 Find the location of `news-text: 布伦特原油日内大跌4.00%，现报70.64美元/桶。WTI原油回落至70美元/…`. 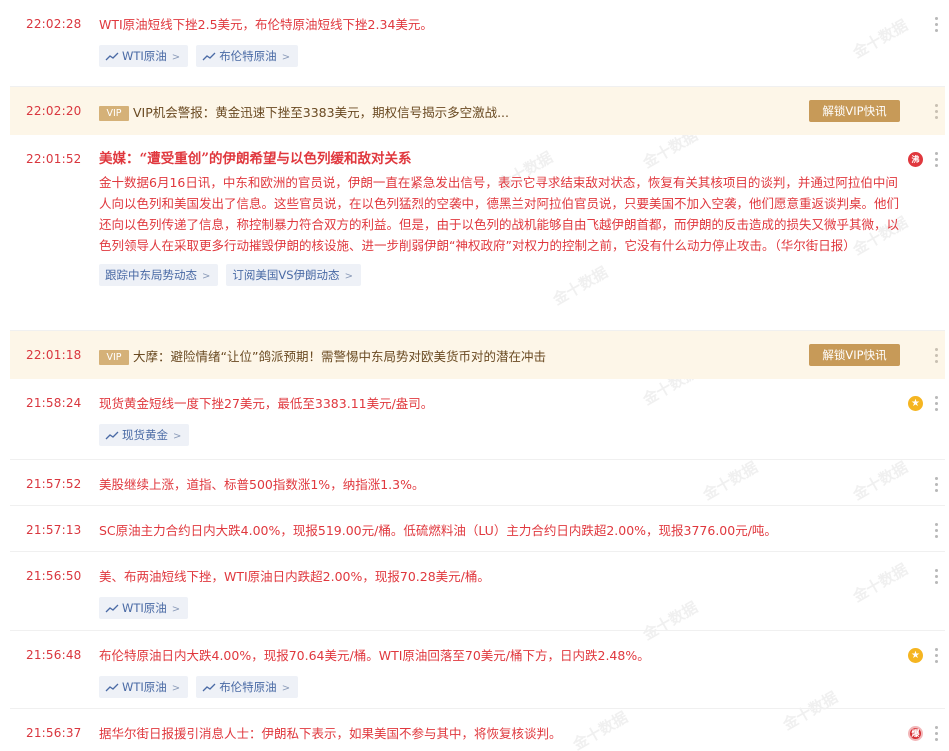

news-text: 布伦特原油日内大跌4.00%，现报70.64美元/桶。WTI原油回落至70美元/… is located at coordinates (374, 655).